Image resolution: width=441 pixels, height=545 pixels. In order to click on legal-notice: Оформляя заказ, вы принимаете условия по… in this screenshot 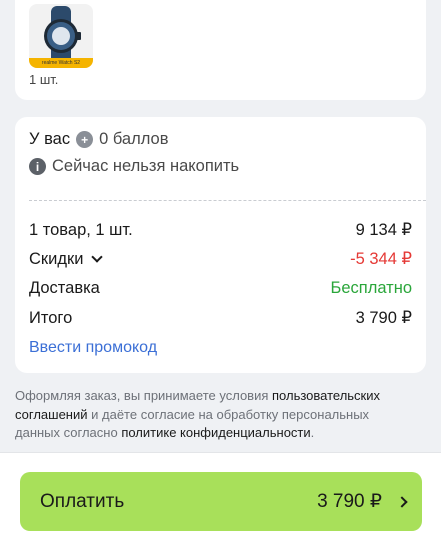, I will do `click(215, 415)`.